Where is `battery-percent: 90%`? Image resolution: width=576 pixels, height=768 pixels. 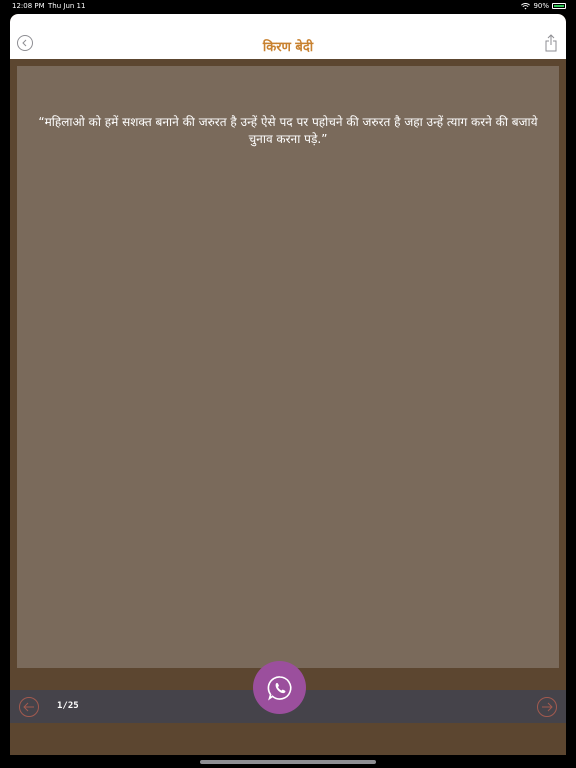
battery-percent: 90% is located at coordinates (541, 6).